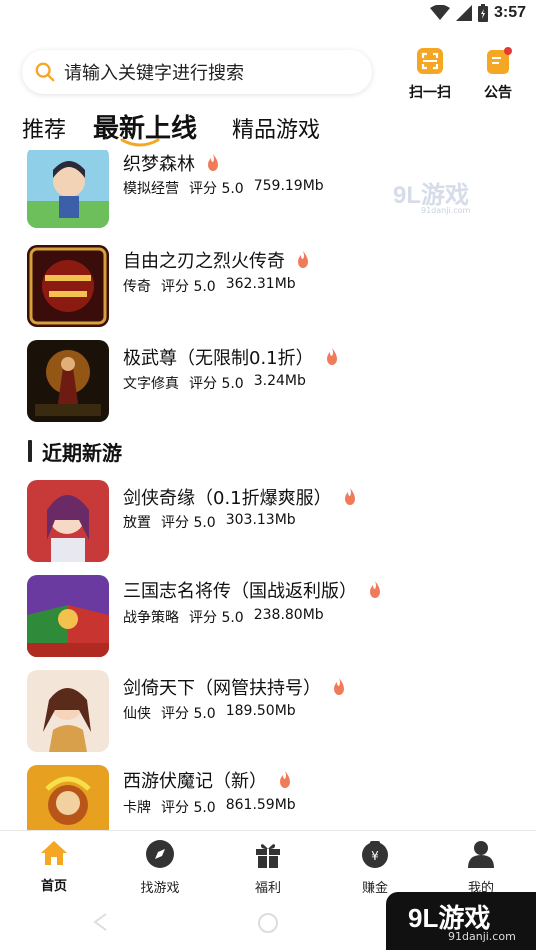 This screenshot has width=536, height=950. Describe the element at coordinates (461, 921) in the screenshot. I see `corner-watermark: 9L游戏 91danji.com` at that location.